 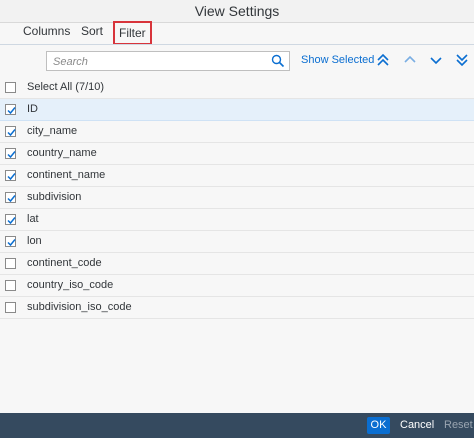 I want to click on move-to-top-icon, so click(x=383, y=60).